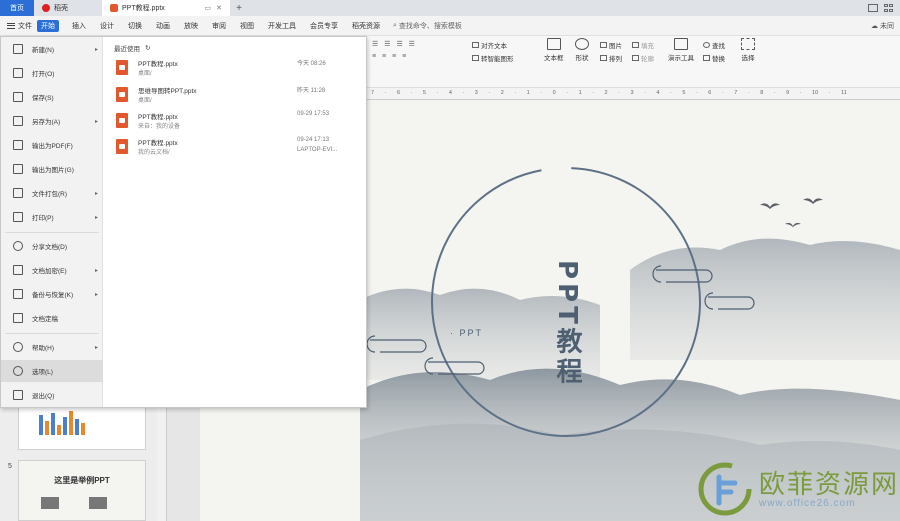 This screenshot has width=900, height=521. I want to click on thumbnail-pane: 5 这里是举例PPT, so click(78, 460).